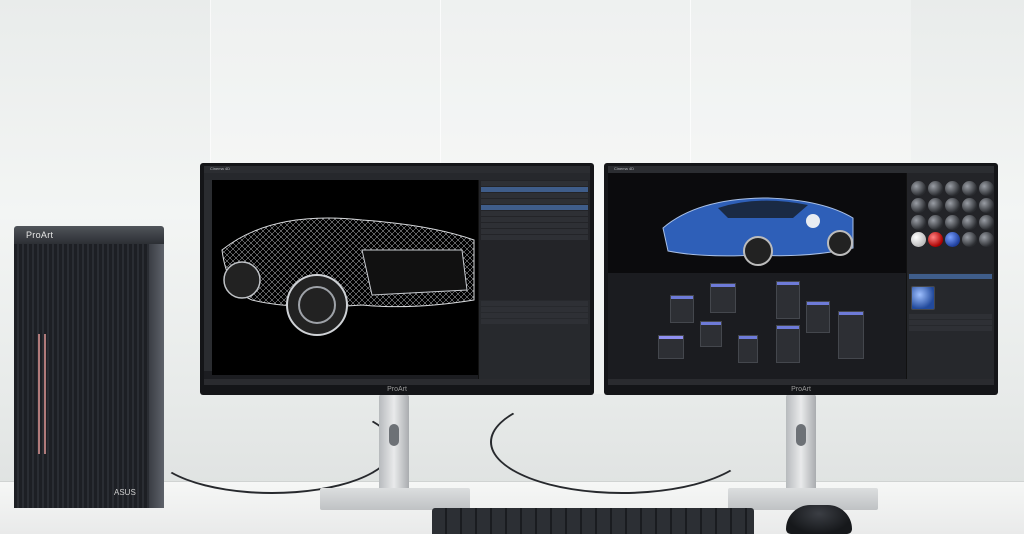 This screenshot has width=1024, height=534. I want to click on tower-logo: ProArt, so click(40, 235).